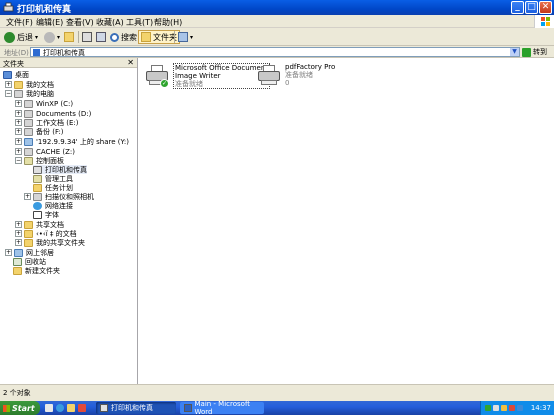 The width and height of the screenshot is (554, 415). I want to click on menu-tools: 工具(T), so click(139, 22).